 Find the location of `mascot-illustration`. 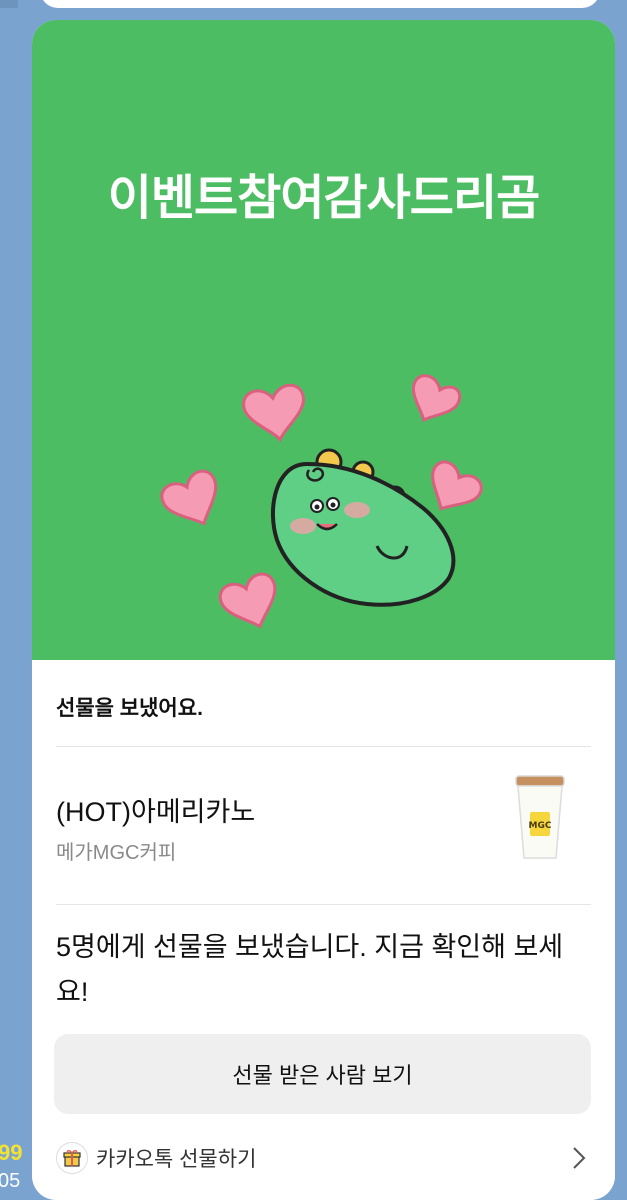

mascot-illustration is located at coordinates (321, 501).